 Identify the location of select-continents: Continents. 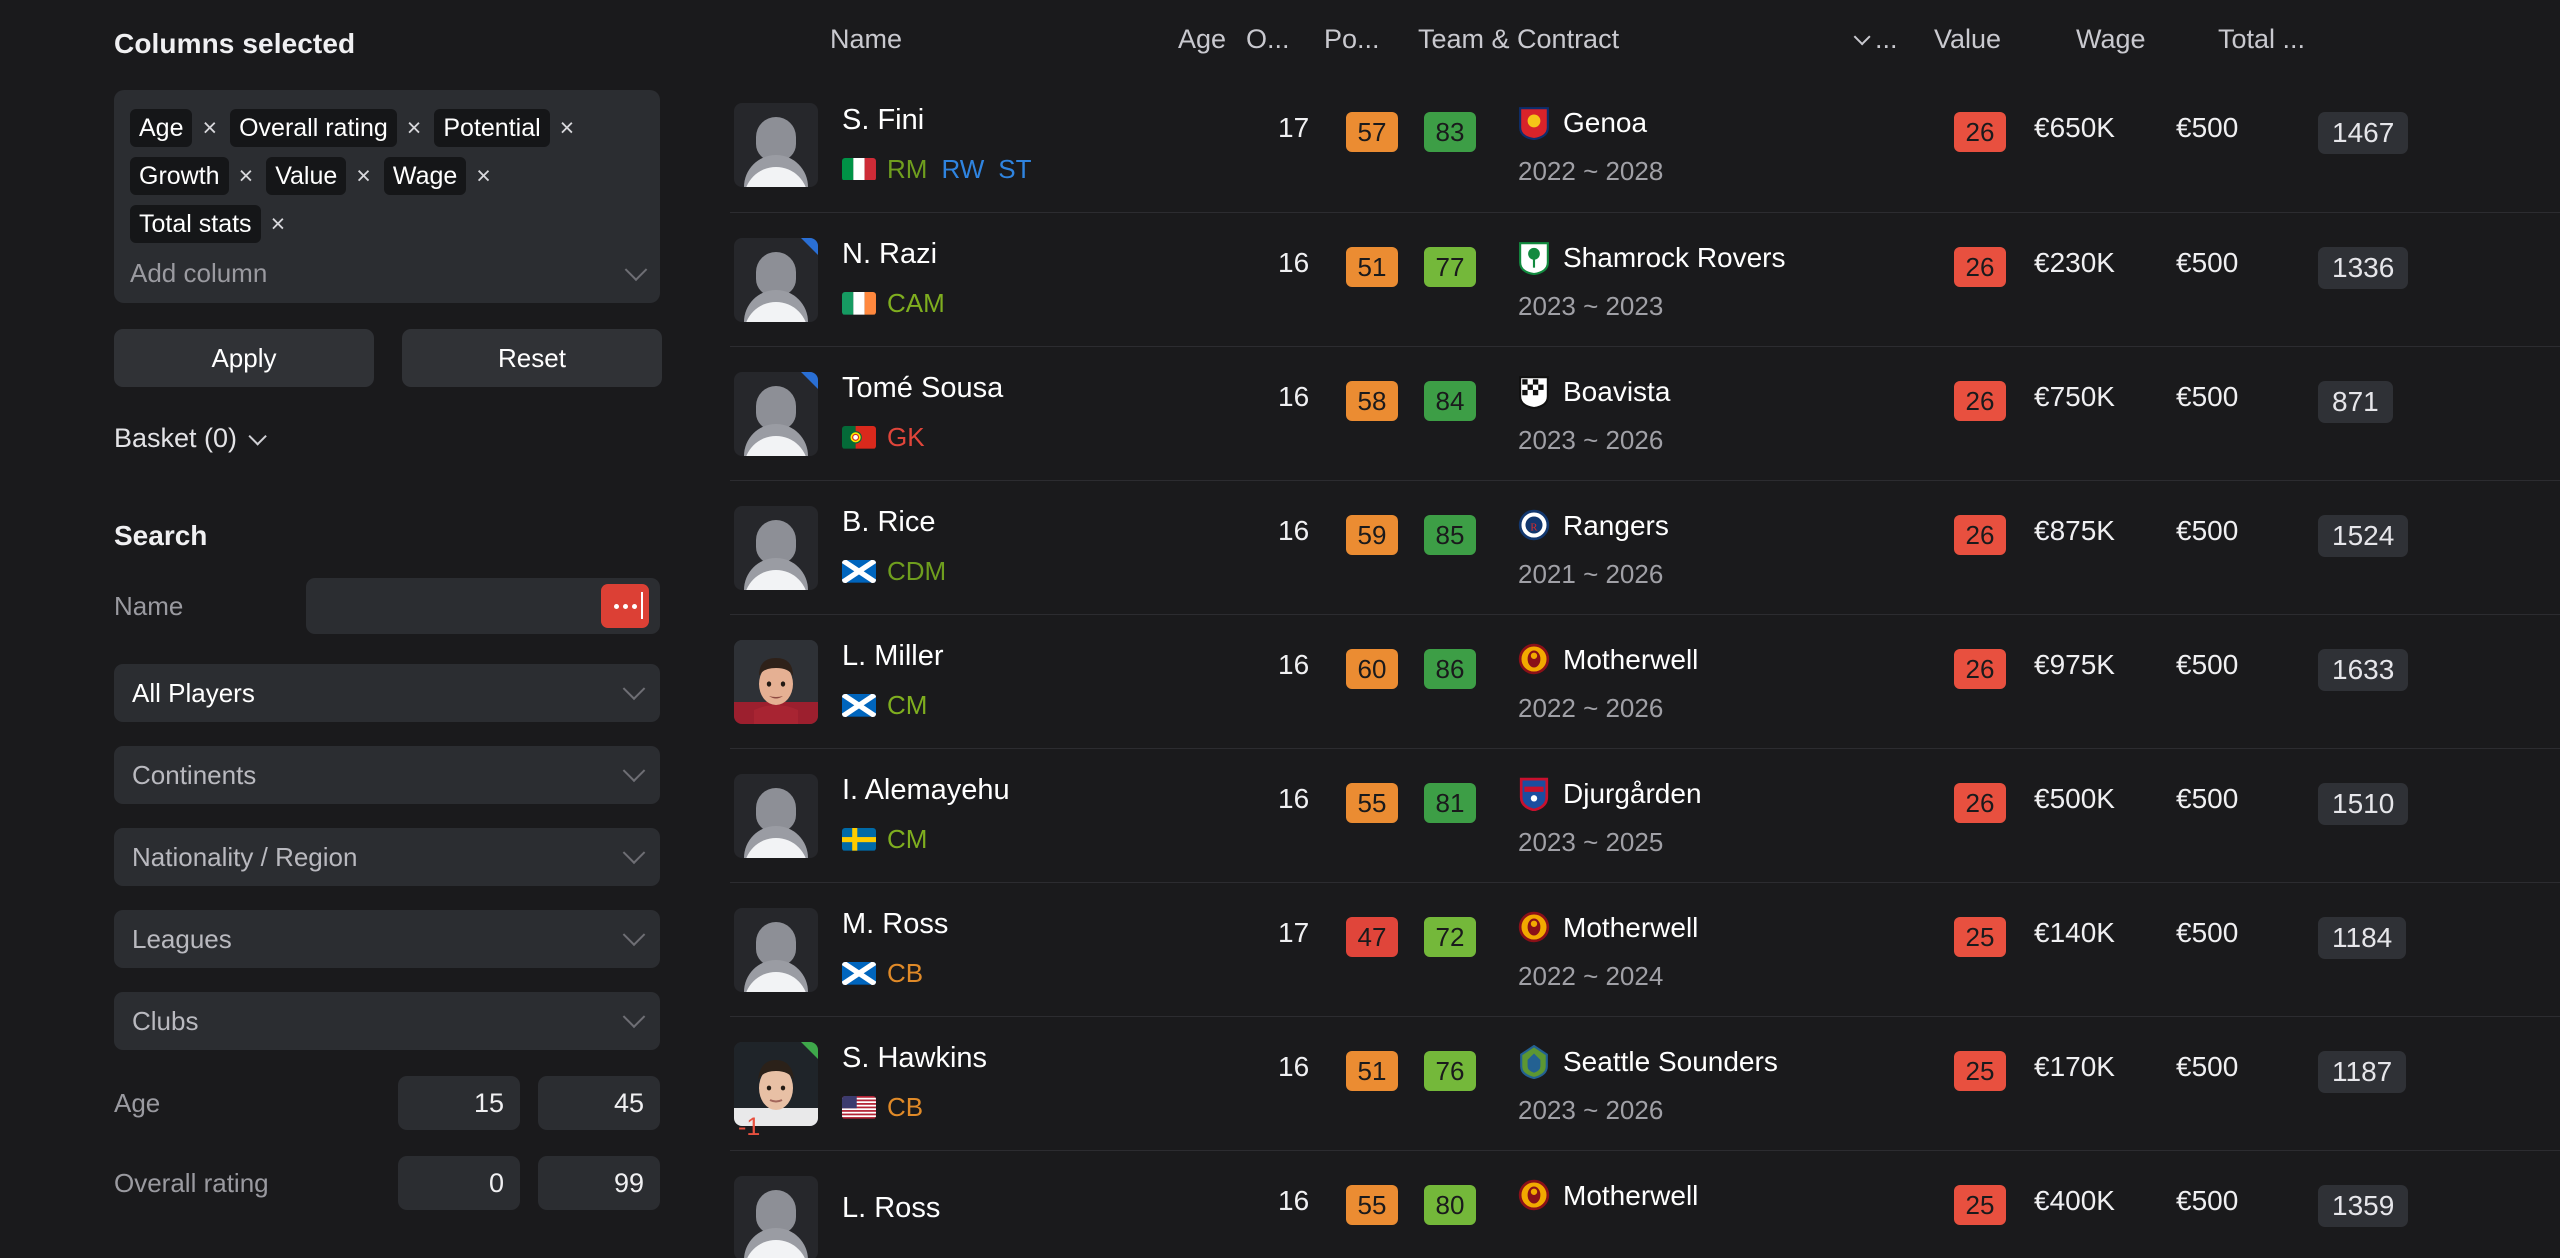
(387, 775).